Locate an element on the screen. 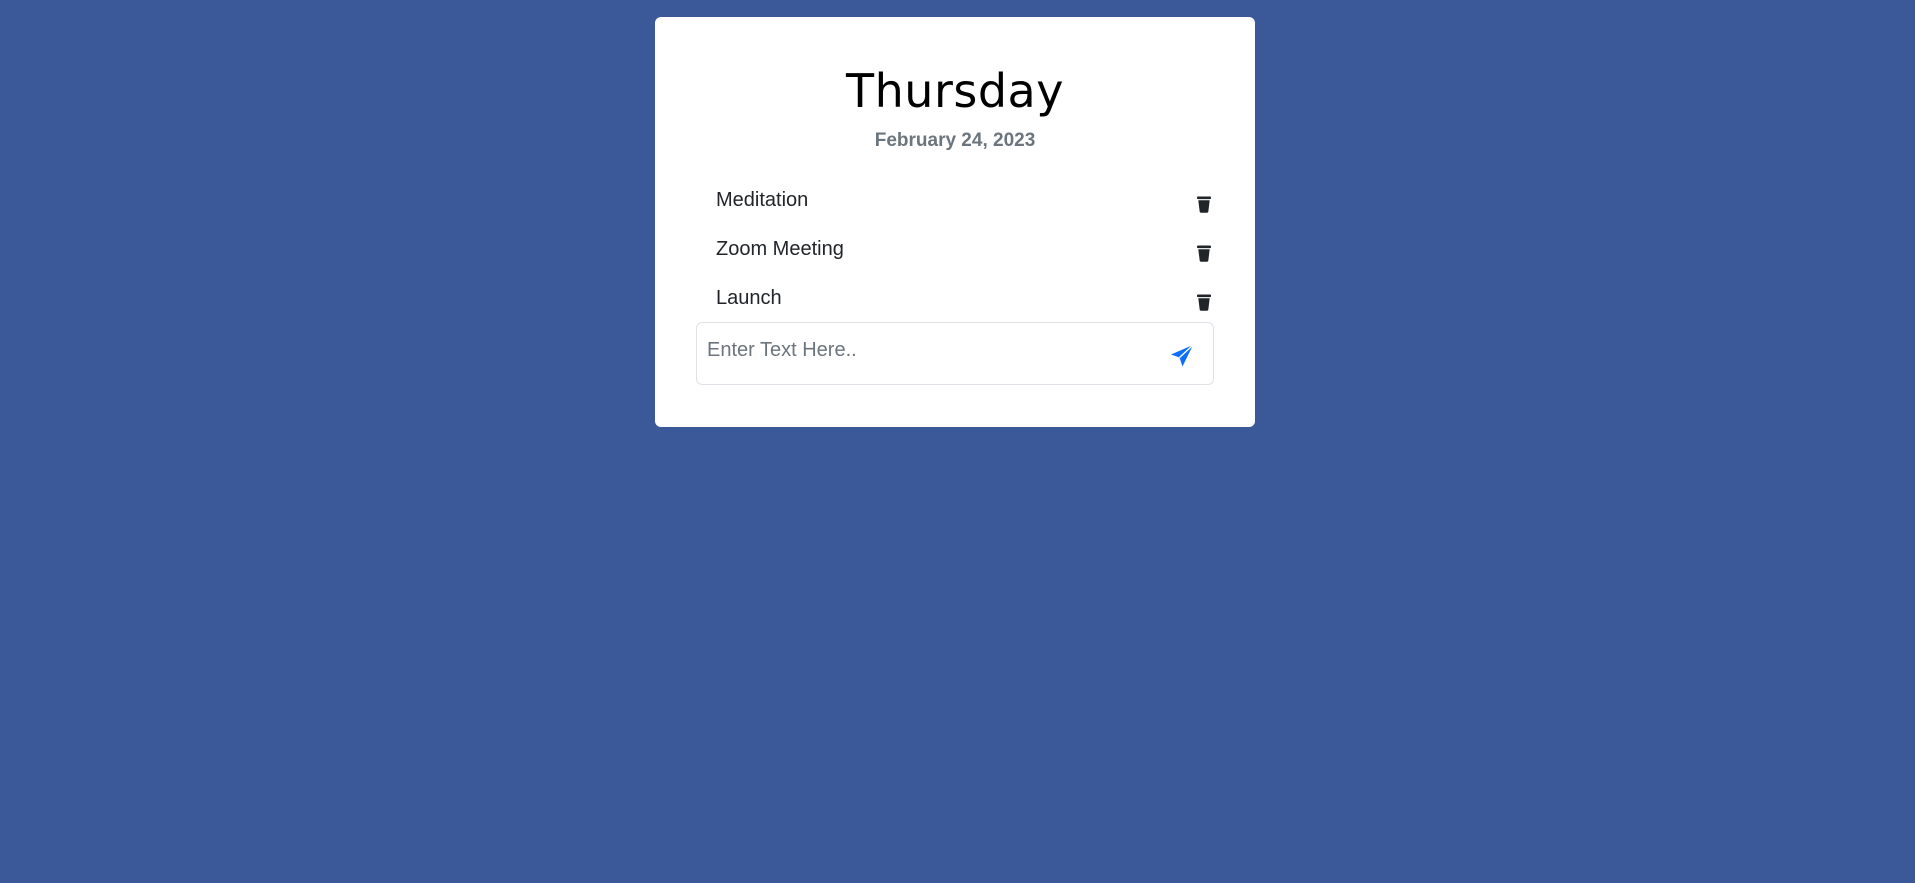 Image resolution: width=1915 pixels, height=883 pixels. task-label: Launch is located at coordinates (749, 298).